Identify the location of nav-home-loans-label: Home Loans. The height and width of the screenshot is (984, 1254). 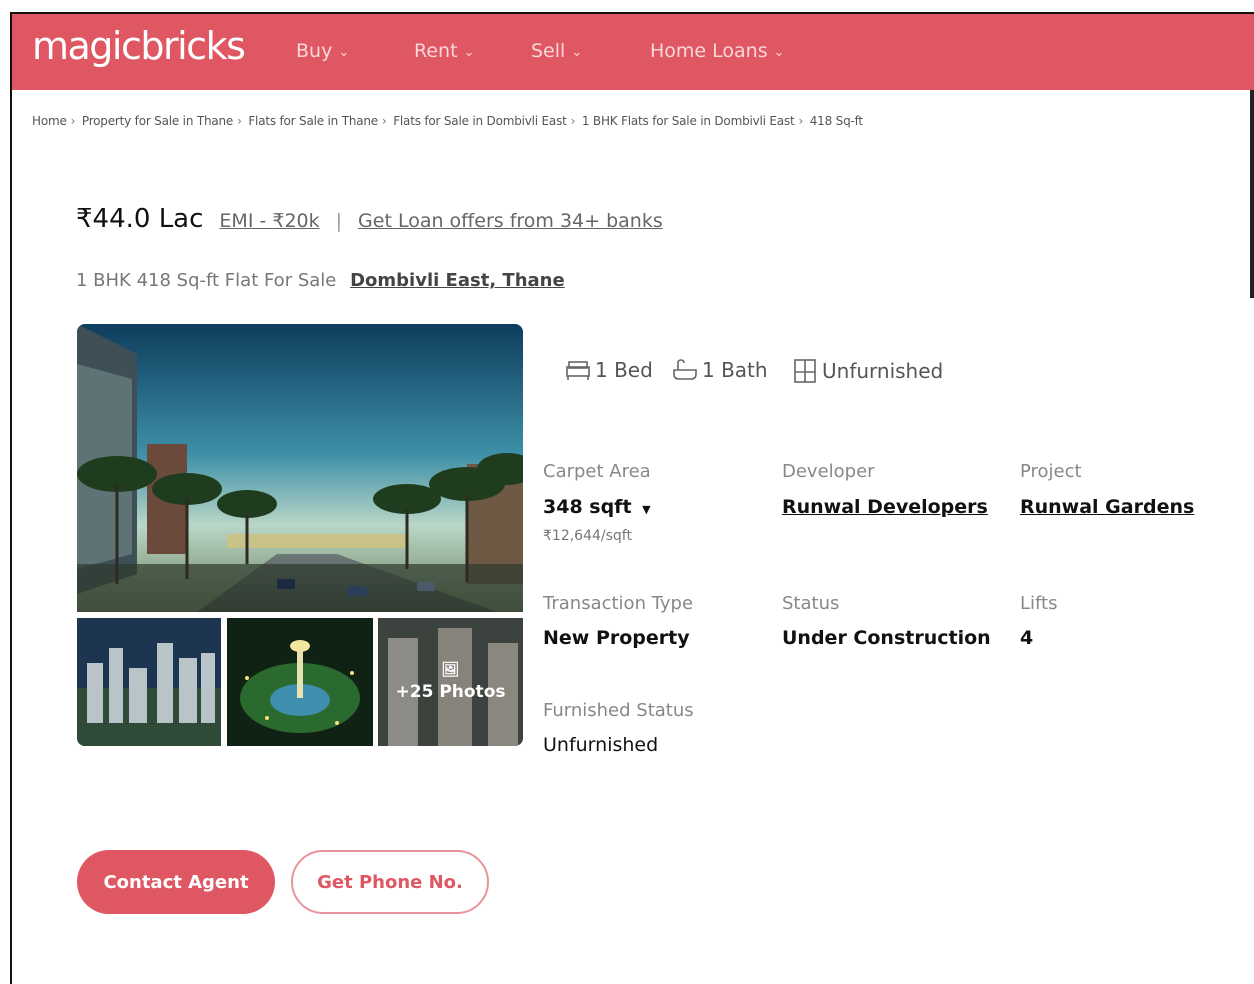
(709, 51).